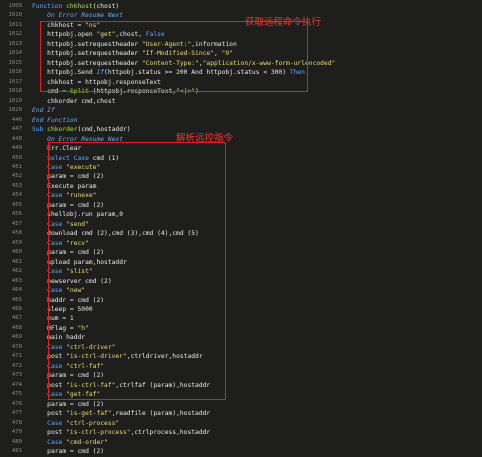  Describe the element at coordinates (16, 185) in the screenshot. I see `line-number: 453` at that location.